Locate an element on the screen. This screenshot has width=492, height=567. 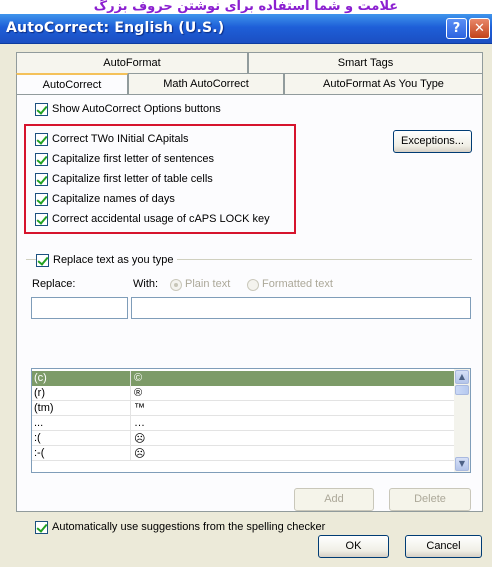
cap-days-label: Capitalize names of days is located at coordinates (113, 199).